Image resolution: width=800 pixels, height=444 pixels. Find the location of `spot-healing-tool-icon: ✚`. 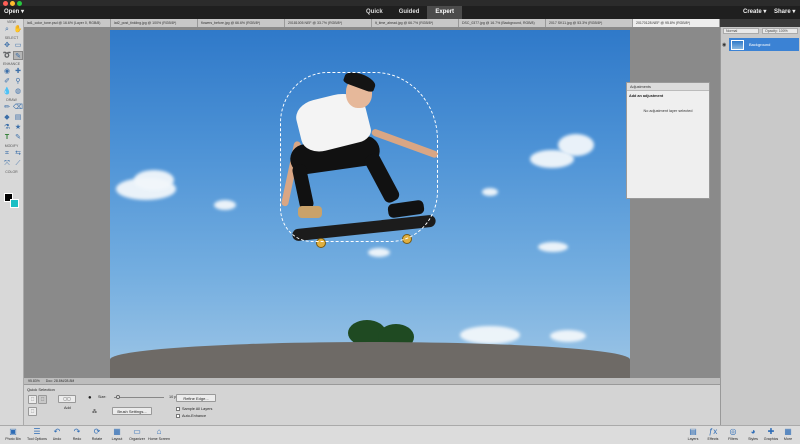

spot-healing-tool-icon: ✚ is located at coordinates (18, 71).